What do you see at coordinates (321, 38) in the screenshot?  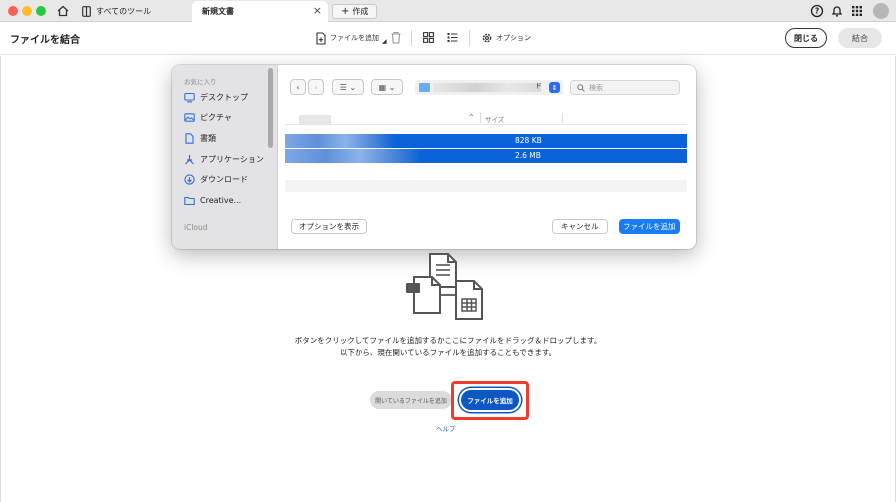 I see `add-file-icon` at bounding box center [321, 38].